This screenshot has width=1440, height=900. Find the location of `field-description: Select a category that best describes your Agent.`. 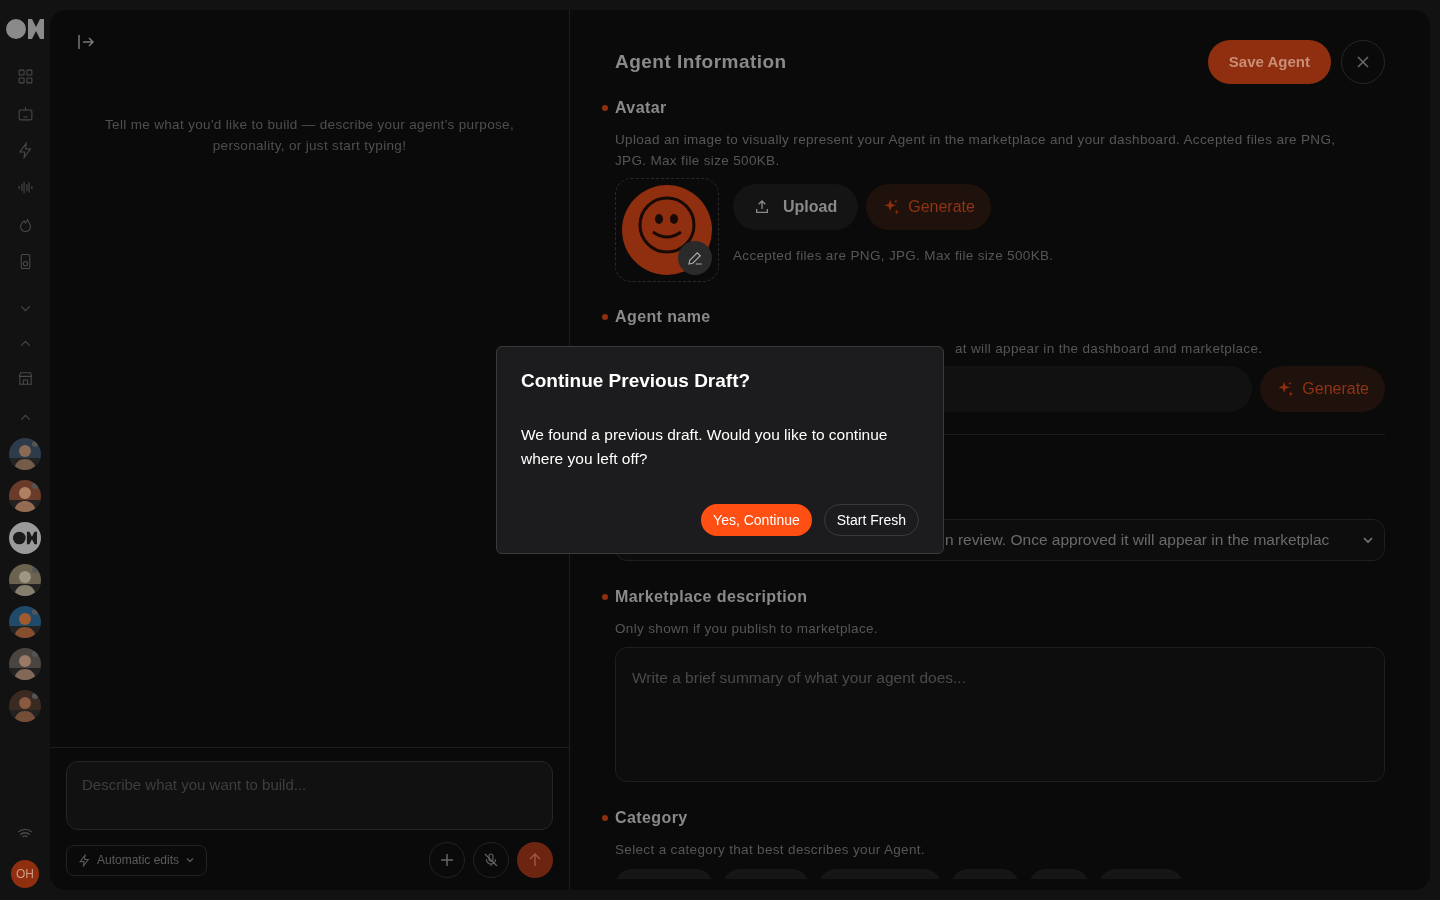

field-description: Select a category that best describes your Agent. is located at coordinates (770, 850).